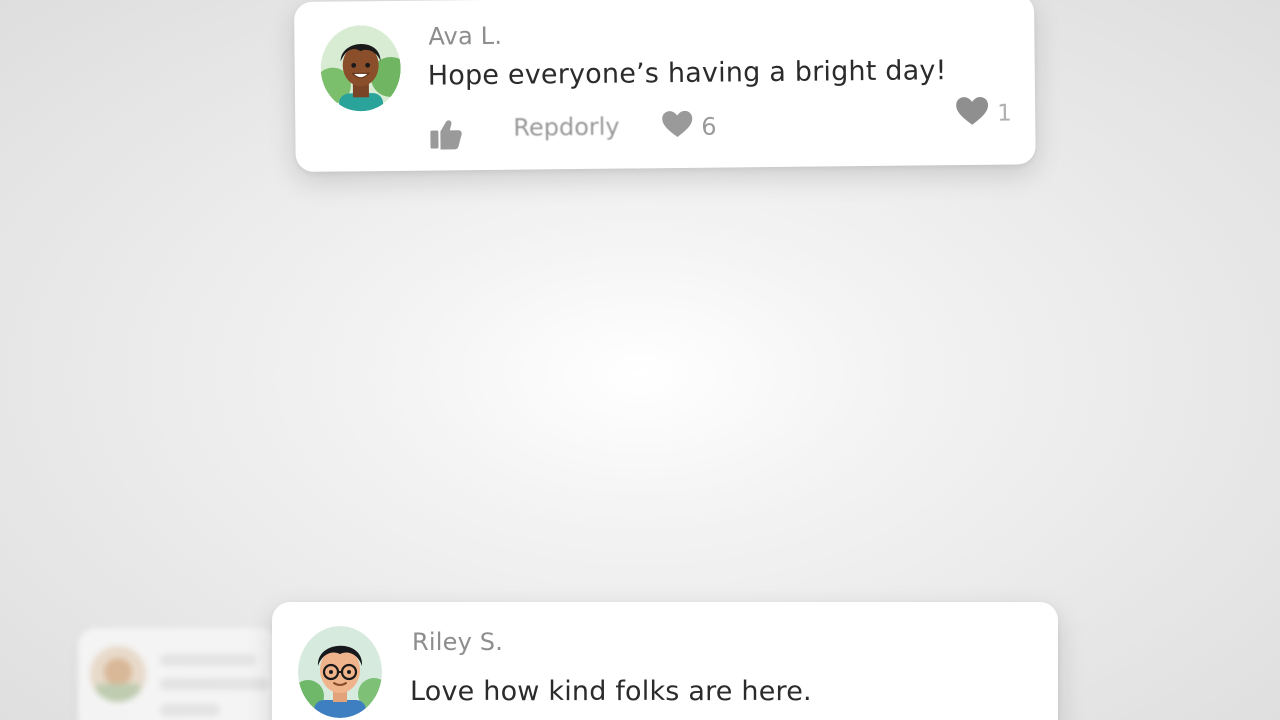  What do you see at coordinates (1004, 113) in the screenshot?
I see `secondary-heart-count: 1` at bounding box center [1004, 113].